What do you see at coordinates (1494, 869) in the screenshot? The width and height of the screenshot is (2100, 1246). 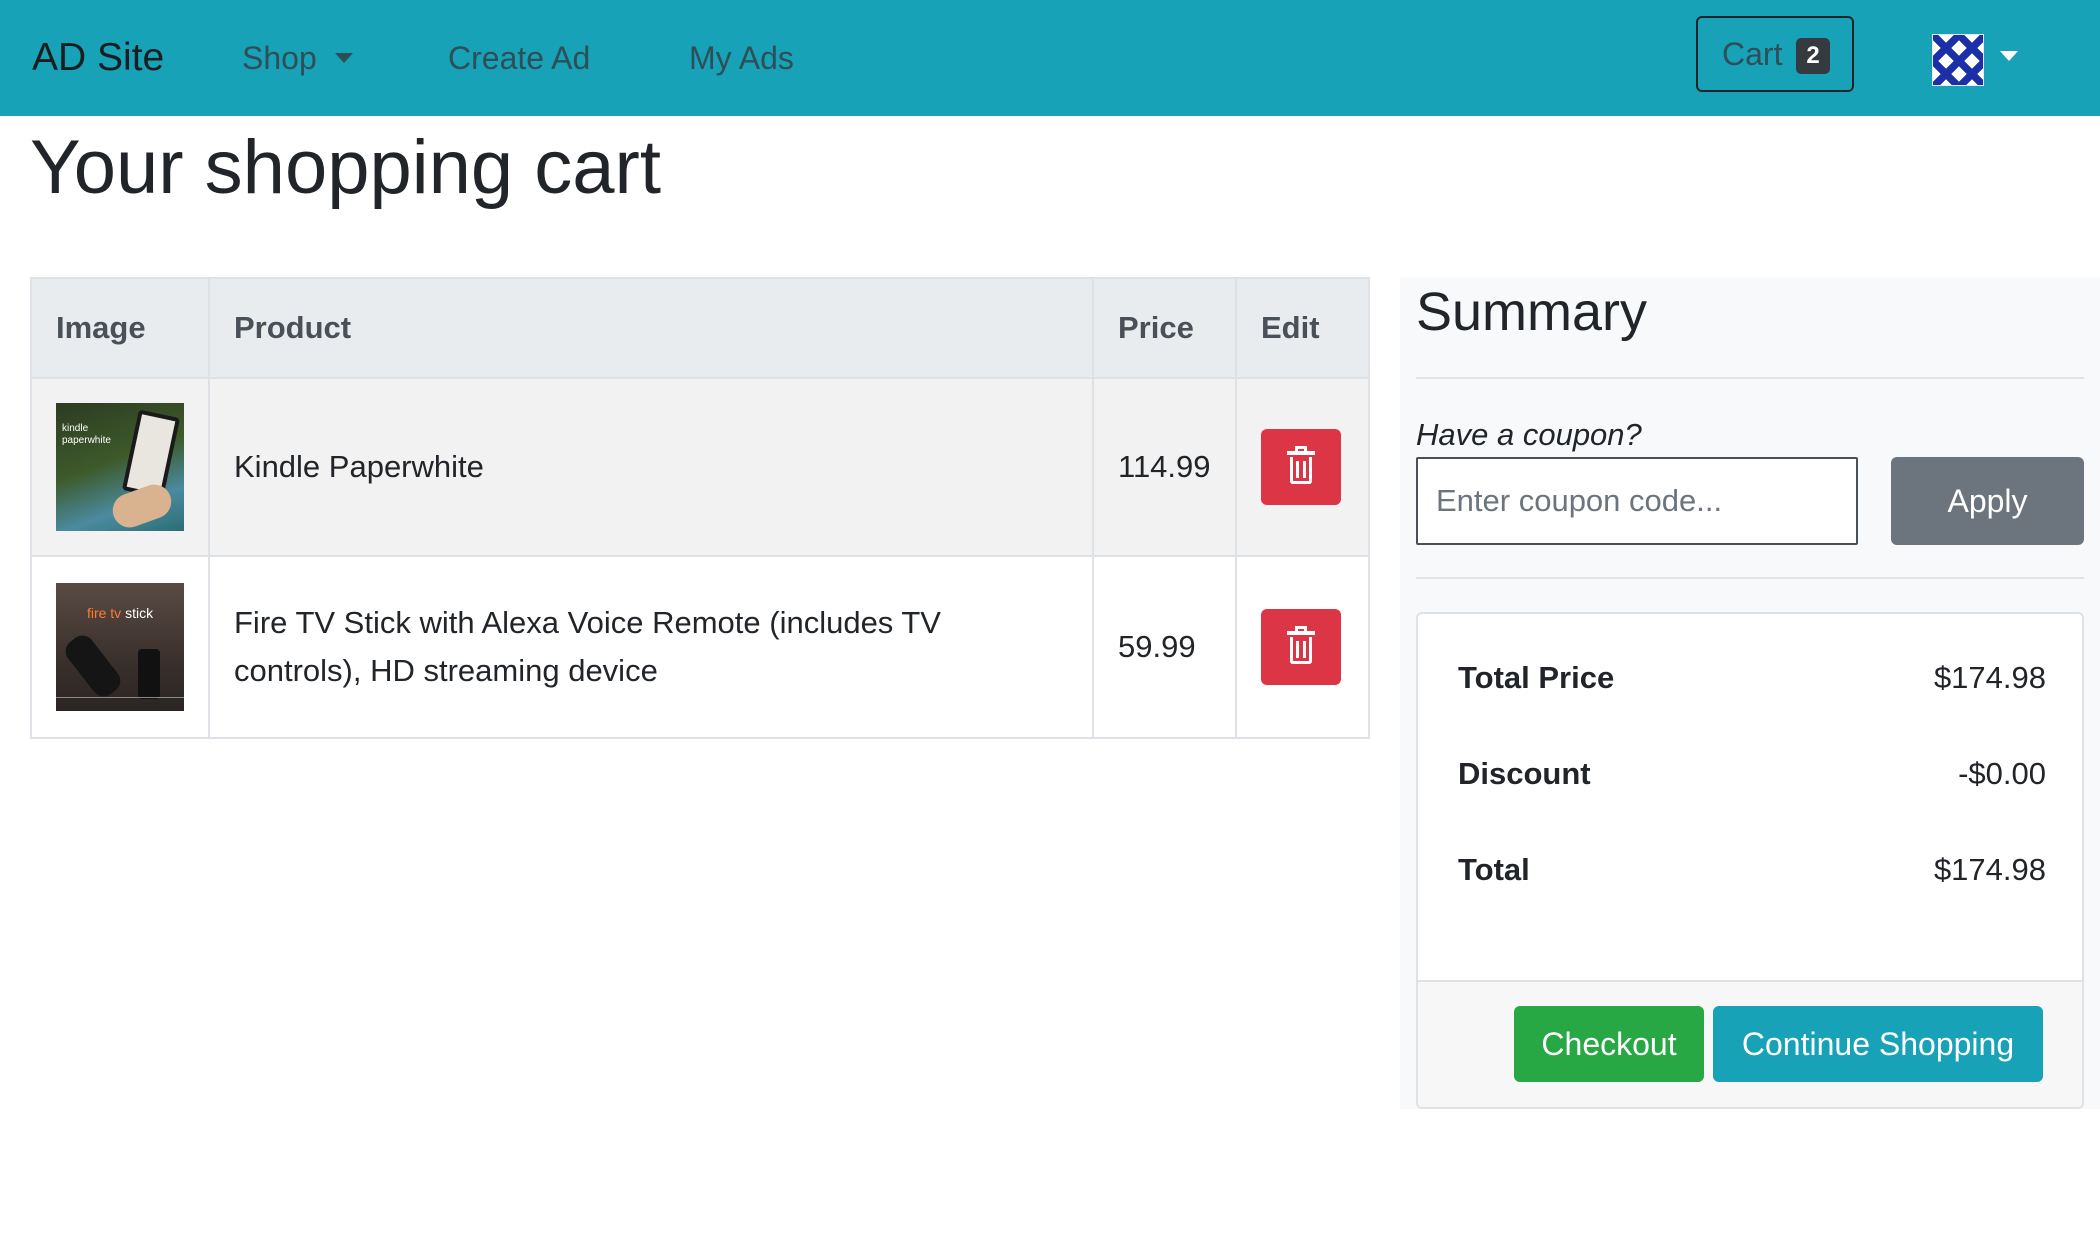 I see `grand-total-label: Total` at bounding box center [1494, 869].